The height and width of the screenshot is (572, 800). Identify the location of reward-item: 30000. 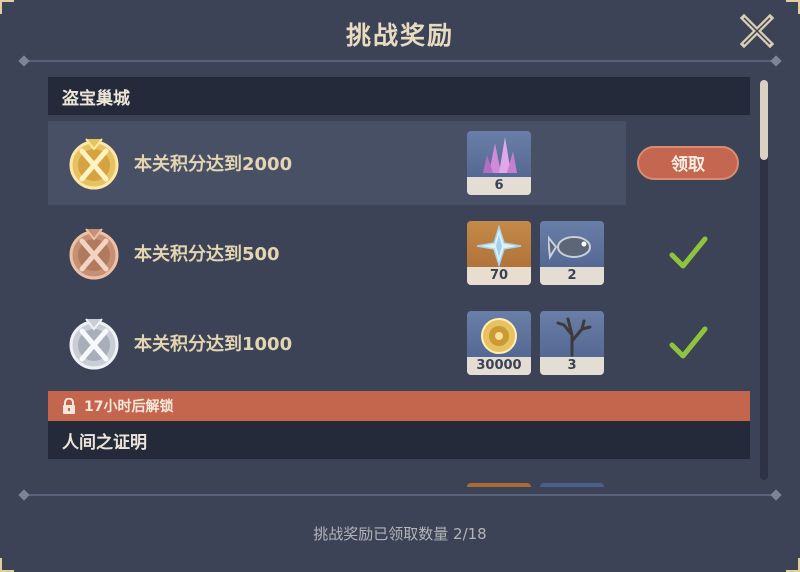
(499, 343).